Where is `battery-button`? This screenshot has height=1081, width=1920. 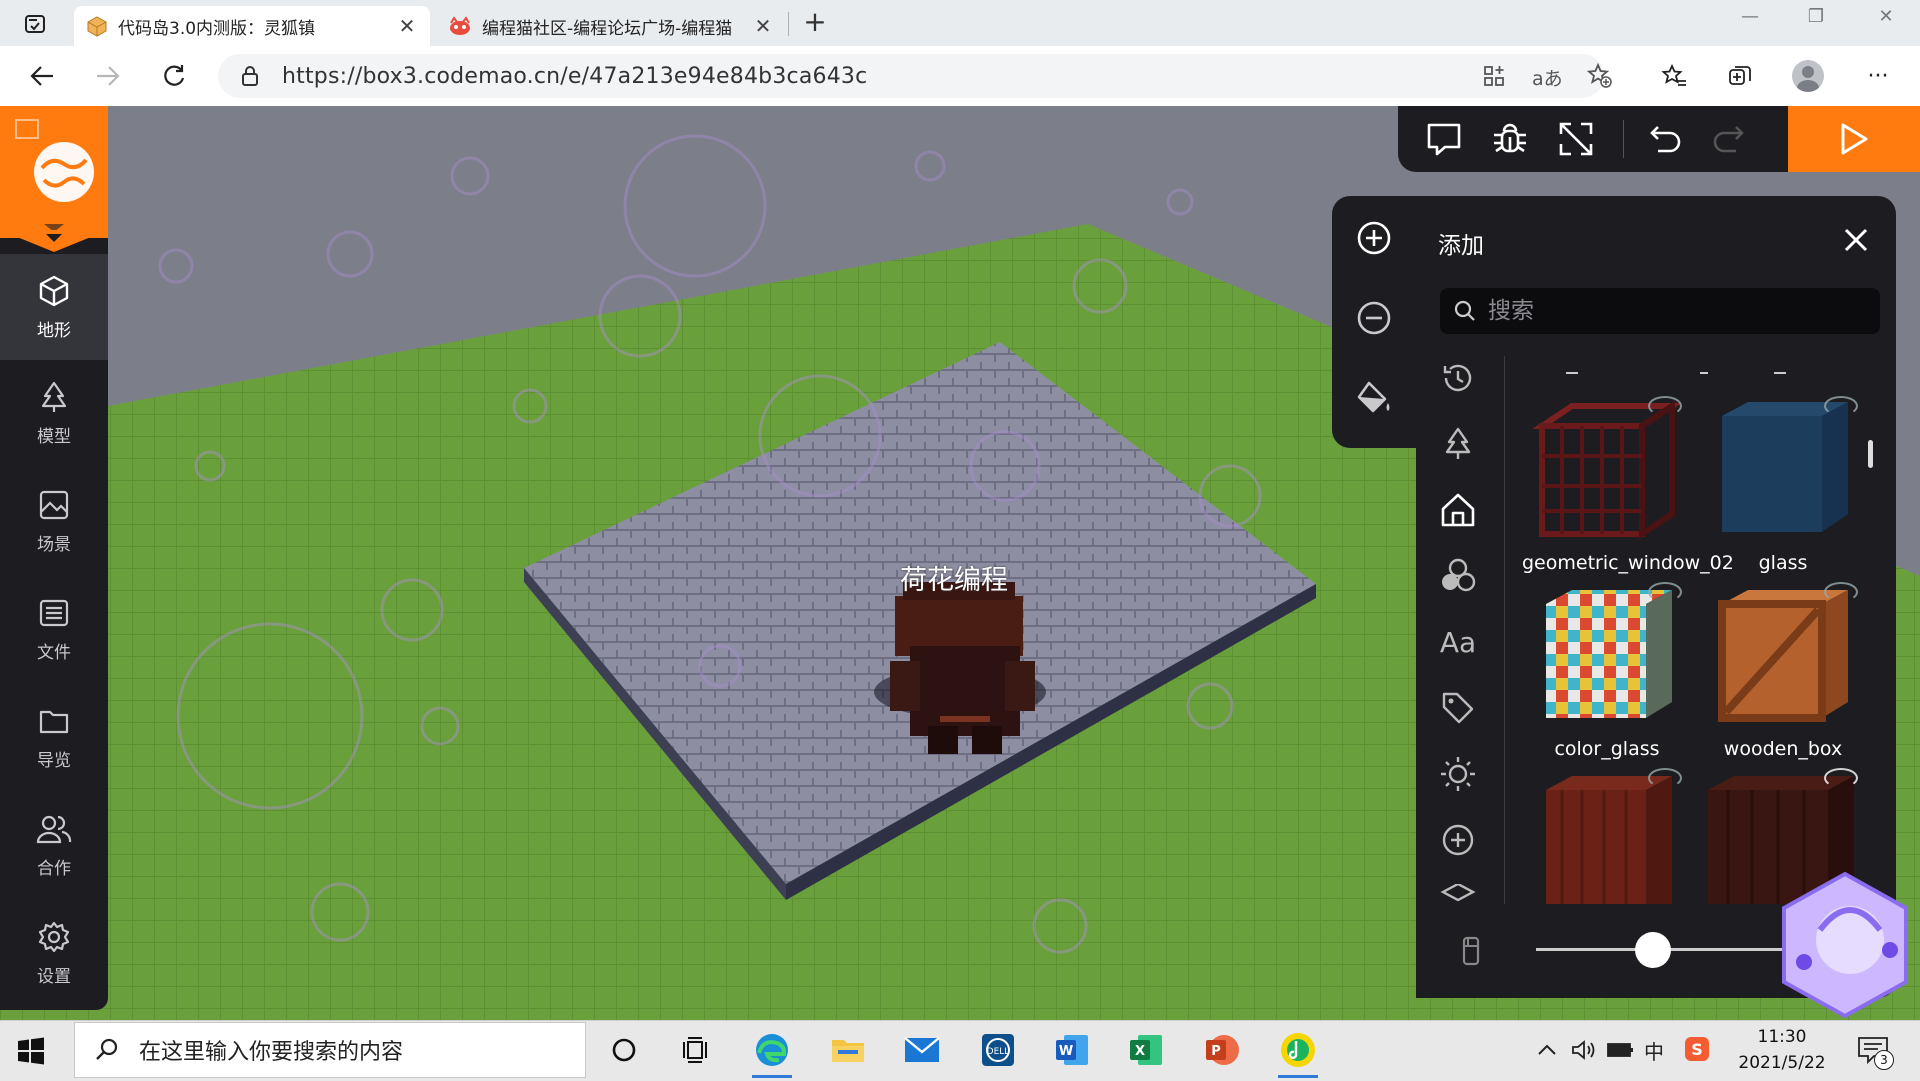 battery-button is located at coordinates (1620, 1050).